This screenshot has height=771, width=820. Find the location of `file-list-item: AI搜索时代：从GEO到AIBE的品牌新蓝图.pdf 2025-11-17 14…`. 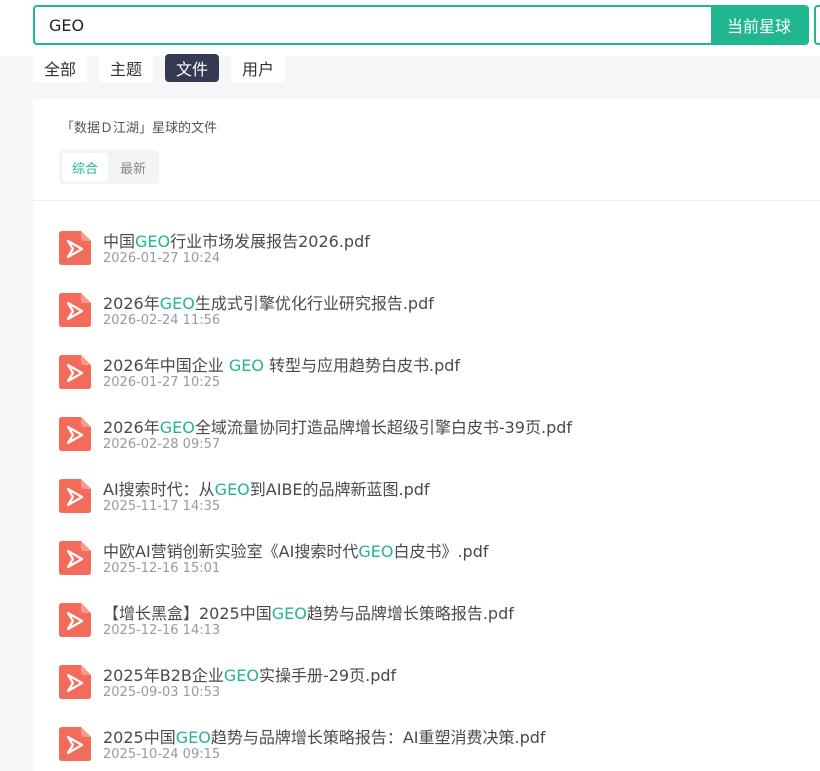

file-list-item: AI搜索时代：从GEO到AIBE的品牌新蓝图.pdf 2025-11-17 14… is located at coordinates (426, 494).